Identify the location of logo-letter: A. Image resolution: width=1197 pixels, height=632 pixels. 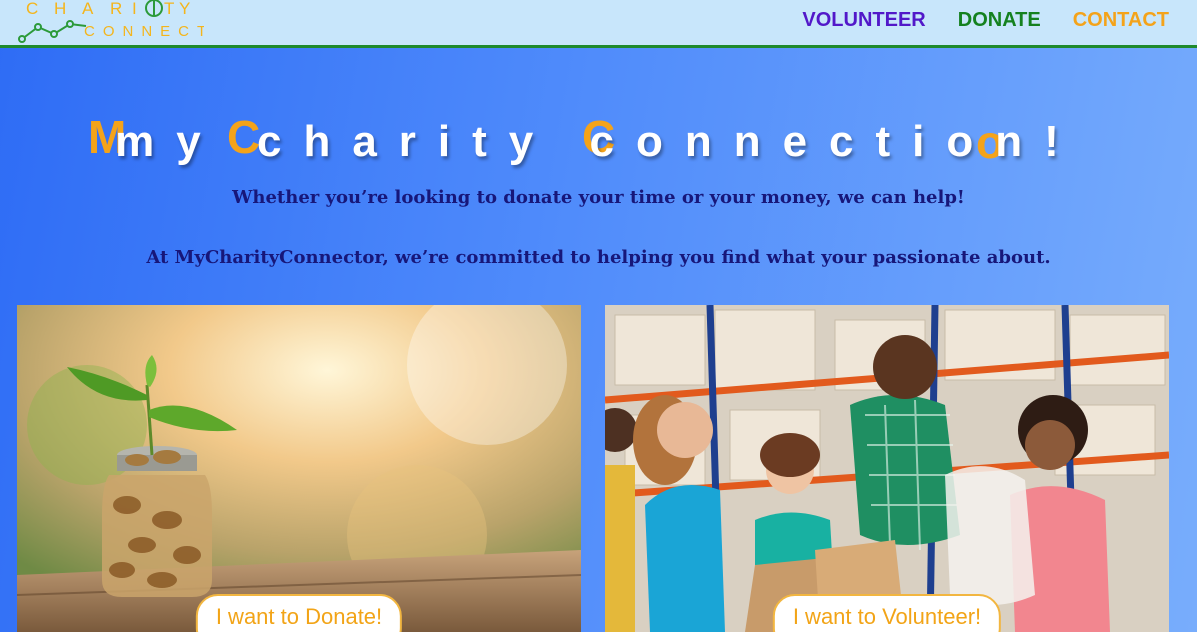
(88, 9).